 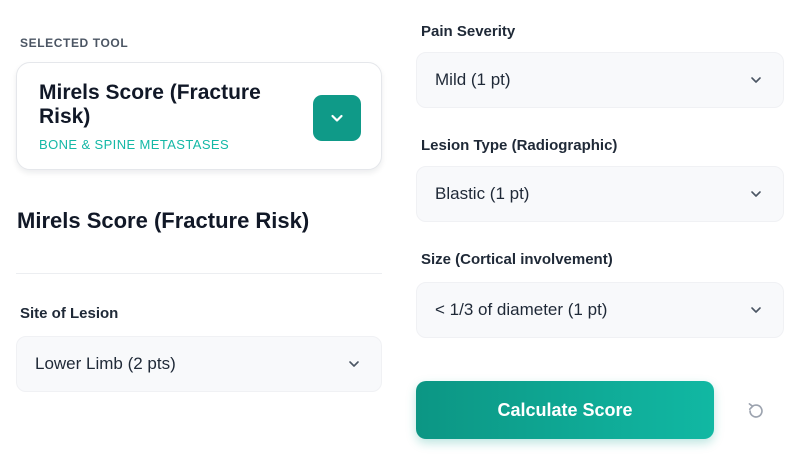 I want to click on calculator-title: Mirels Score (Fracture Risk), so click(x=163, y=220).